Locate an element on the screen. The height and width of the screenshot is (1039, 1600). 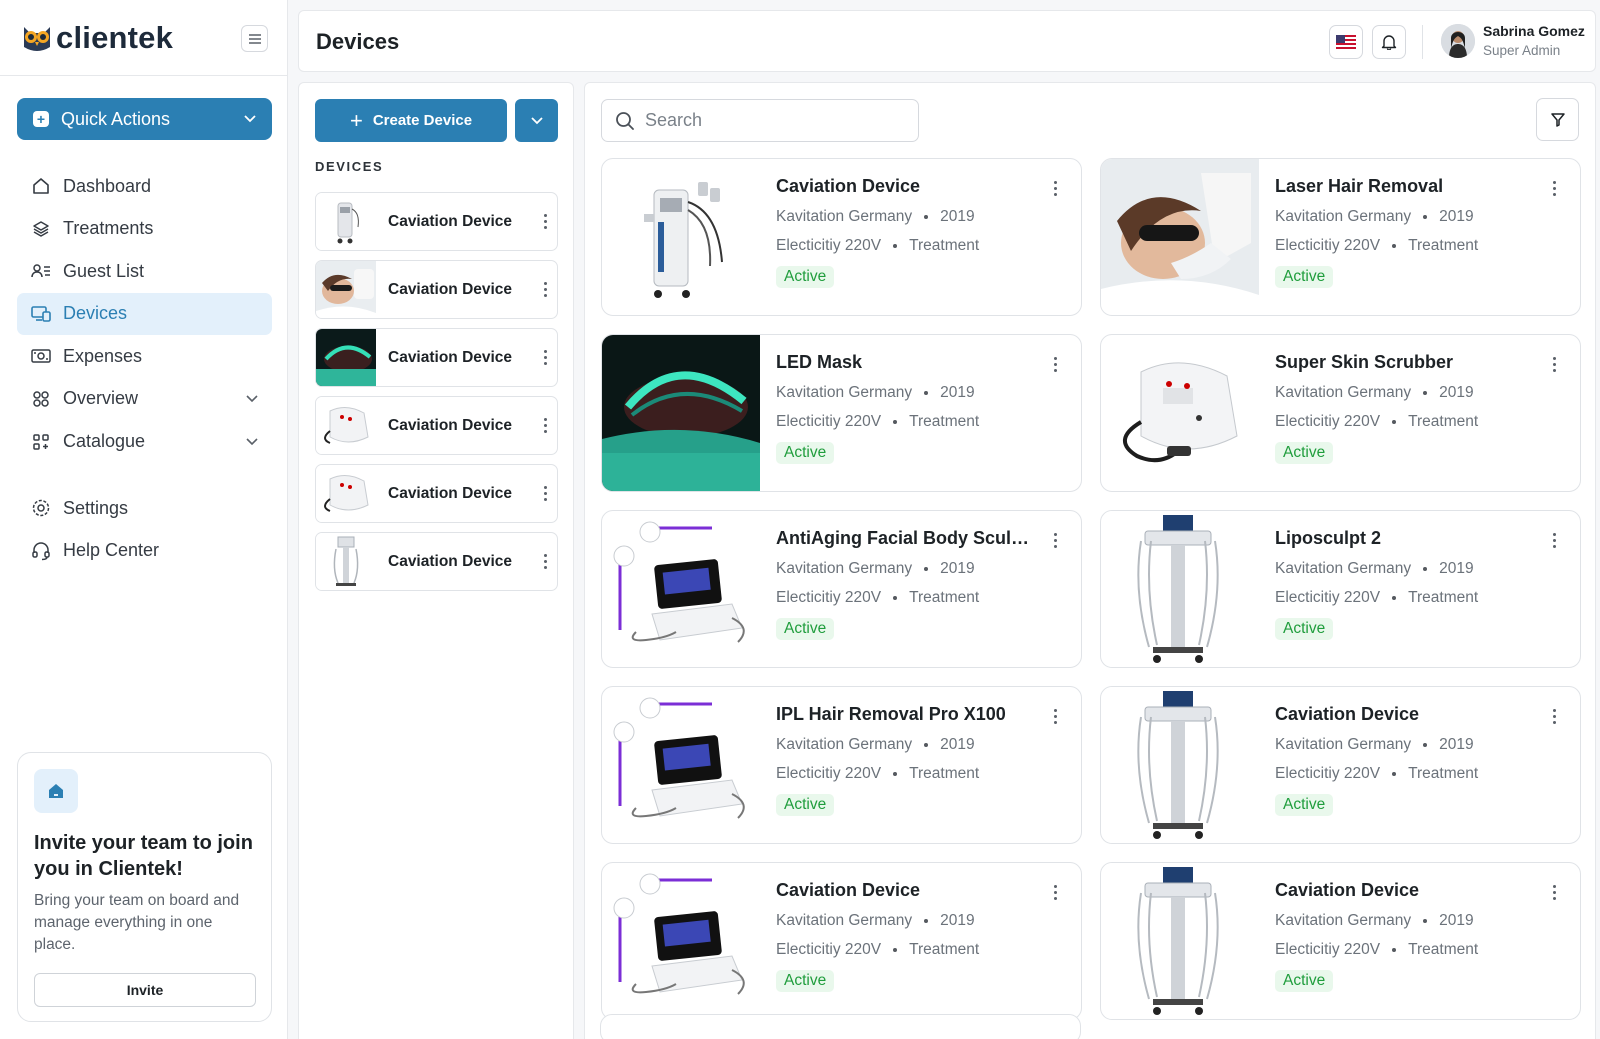
laser-face-thumbnail is located at coordinates (346, 289).